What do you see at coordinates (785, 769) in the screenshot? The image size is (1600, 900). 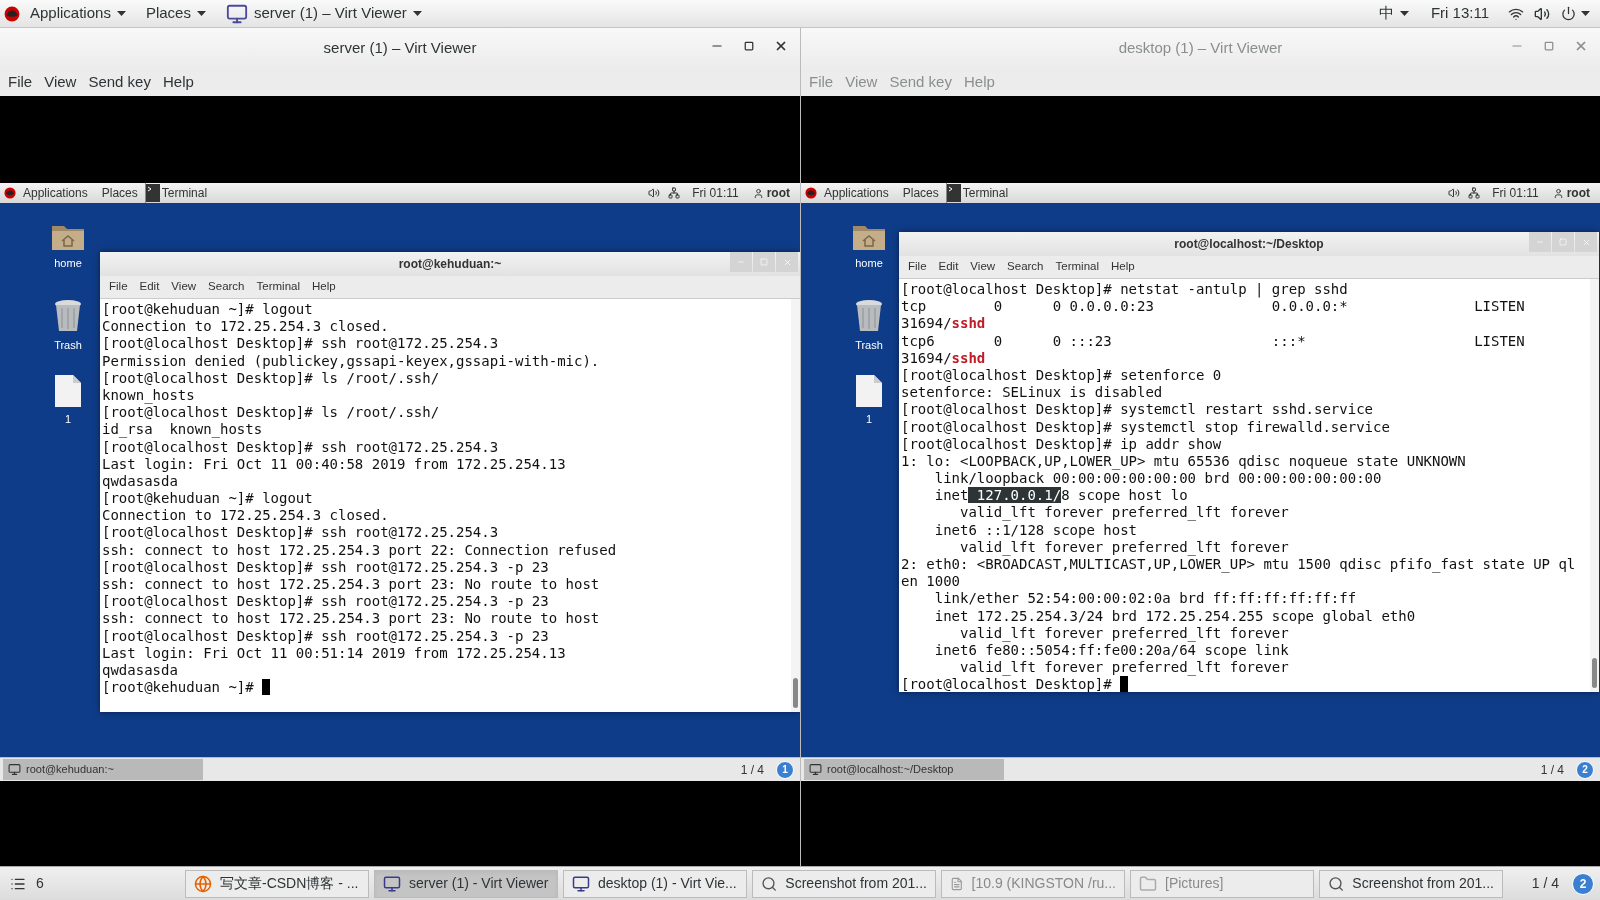 I see `workspace-button: 1` at bounding box center [785, 769].